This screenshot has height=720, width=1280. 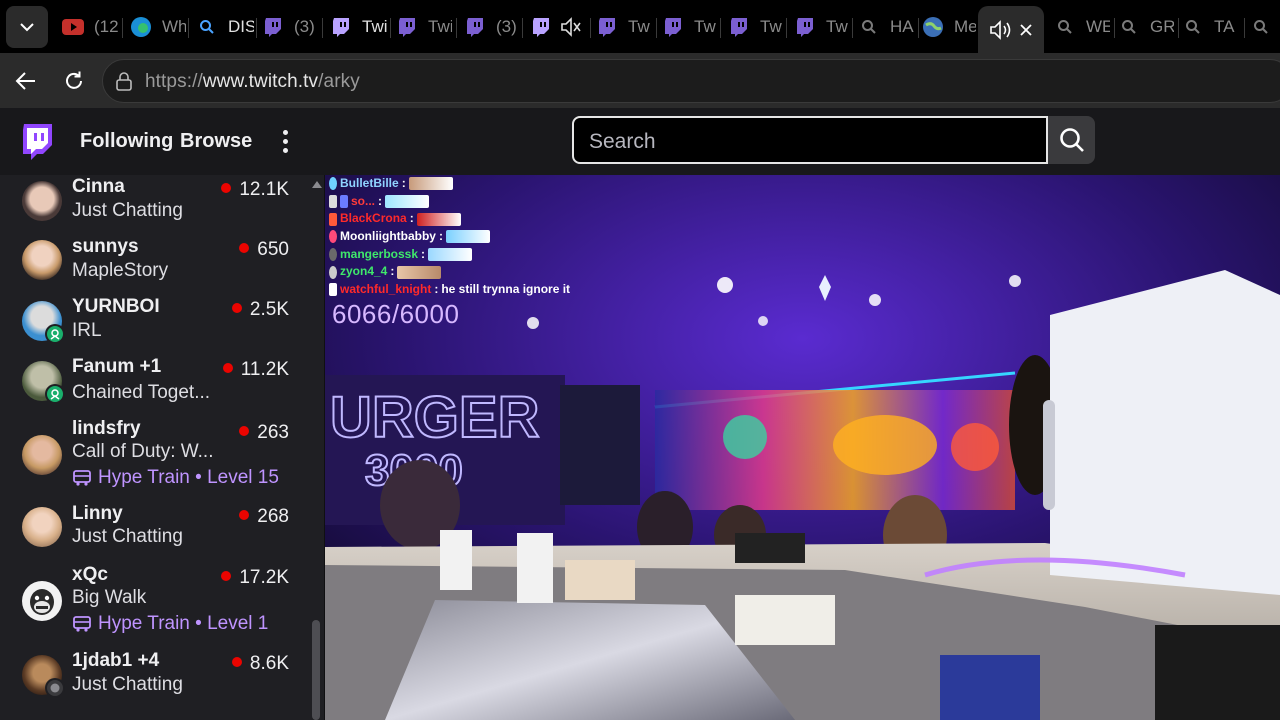 What do you see at coordinates (373, 218) in the screenshot?
I see `chat-username: BlackCrona` at bounding box center [373, 218].